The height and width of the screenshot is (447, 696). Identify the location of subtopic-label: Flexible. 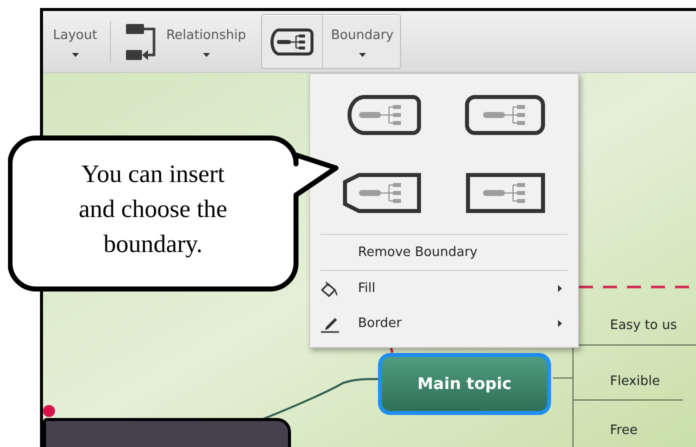
(635, 382).